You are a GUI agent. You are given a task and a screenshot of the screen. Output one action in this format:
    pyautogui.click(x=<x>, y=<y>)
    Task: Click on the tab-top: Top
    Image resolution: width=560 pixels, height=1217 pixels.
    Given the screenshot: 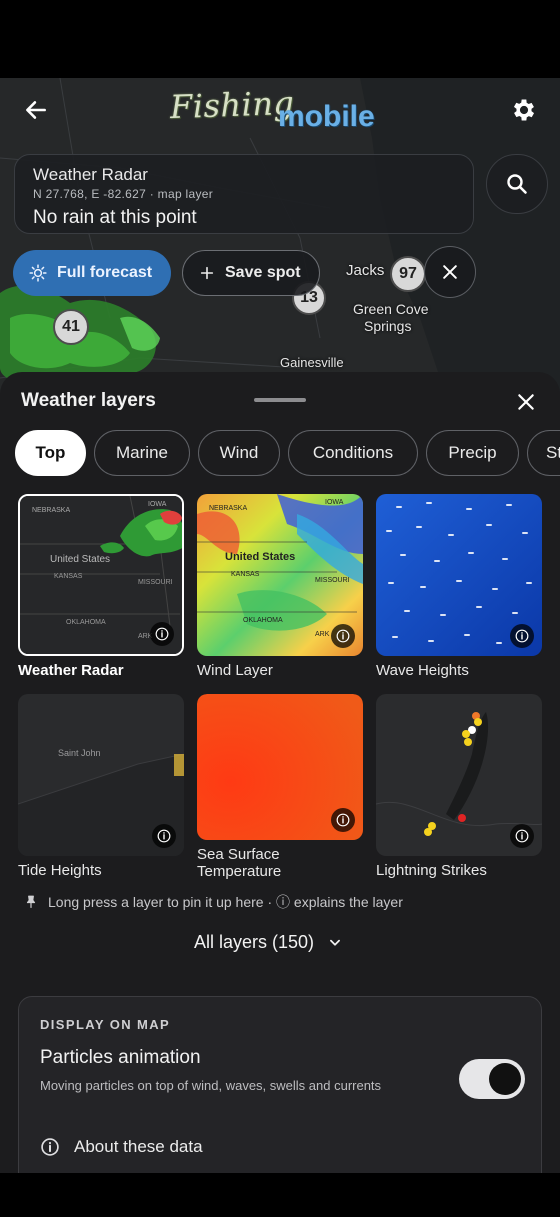 What is the action you would take?
    pyautogui.click(x=50, y=453)
    